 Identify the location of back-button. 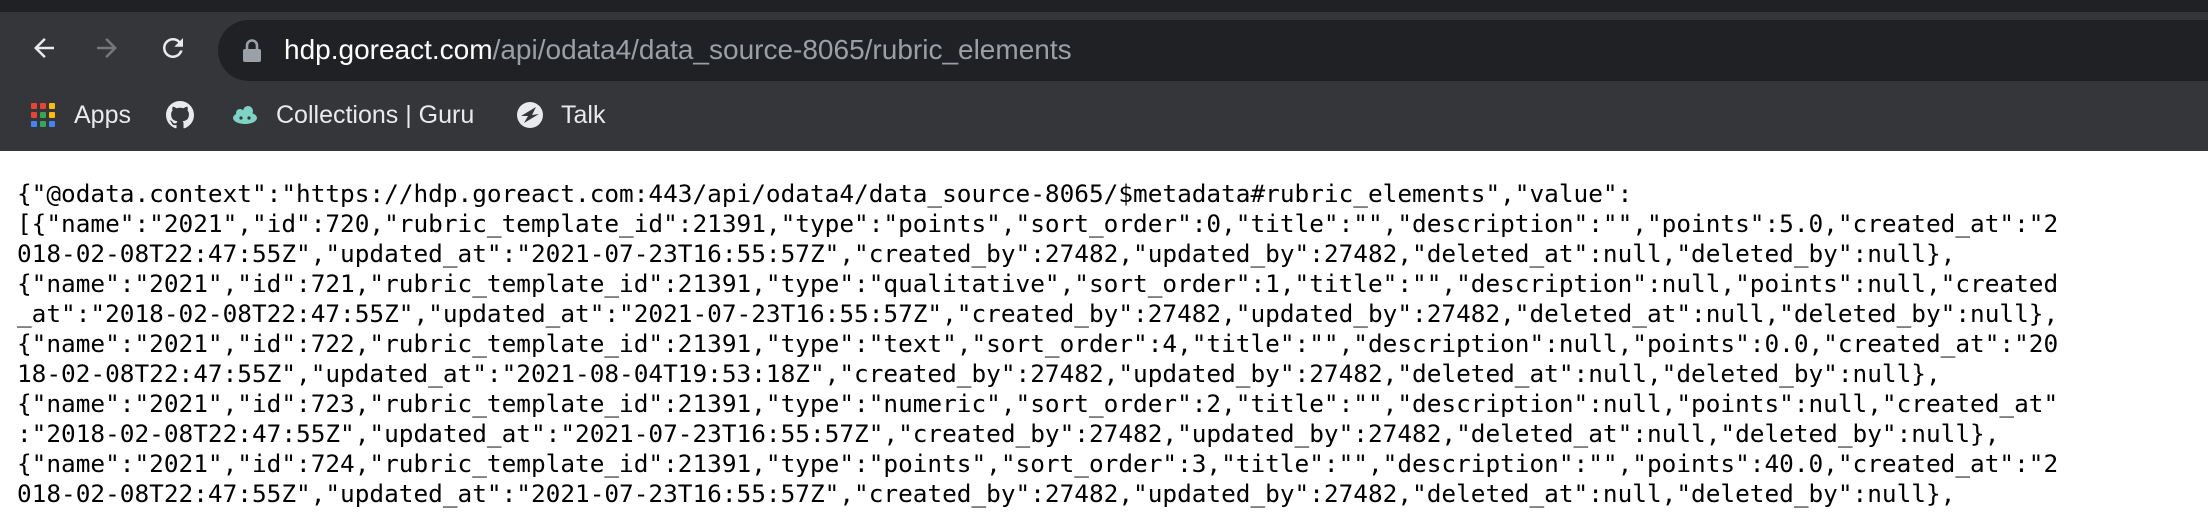
(44, 48).